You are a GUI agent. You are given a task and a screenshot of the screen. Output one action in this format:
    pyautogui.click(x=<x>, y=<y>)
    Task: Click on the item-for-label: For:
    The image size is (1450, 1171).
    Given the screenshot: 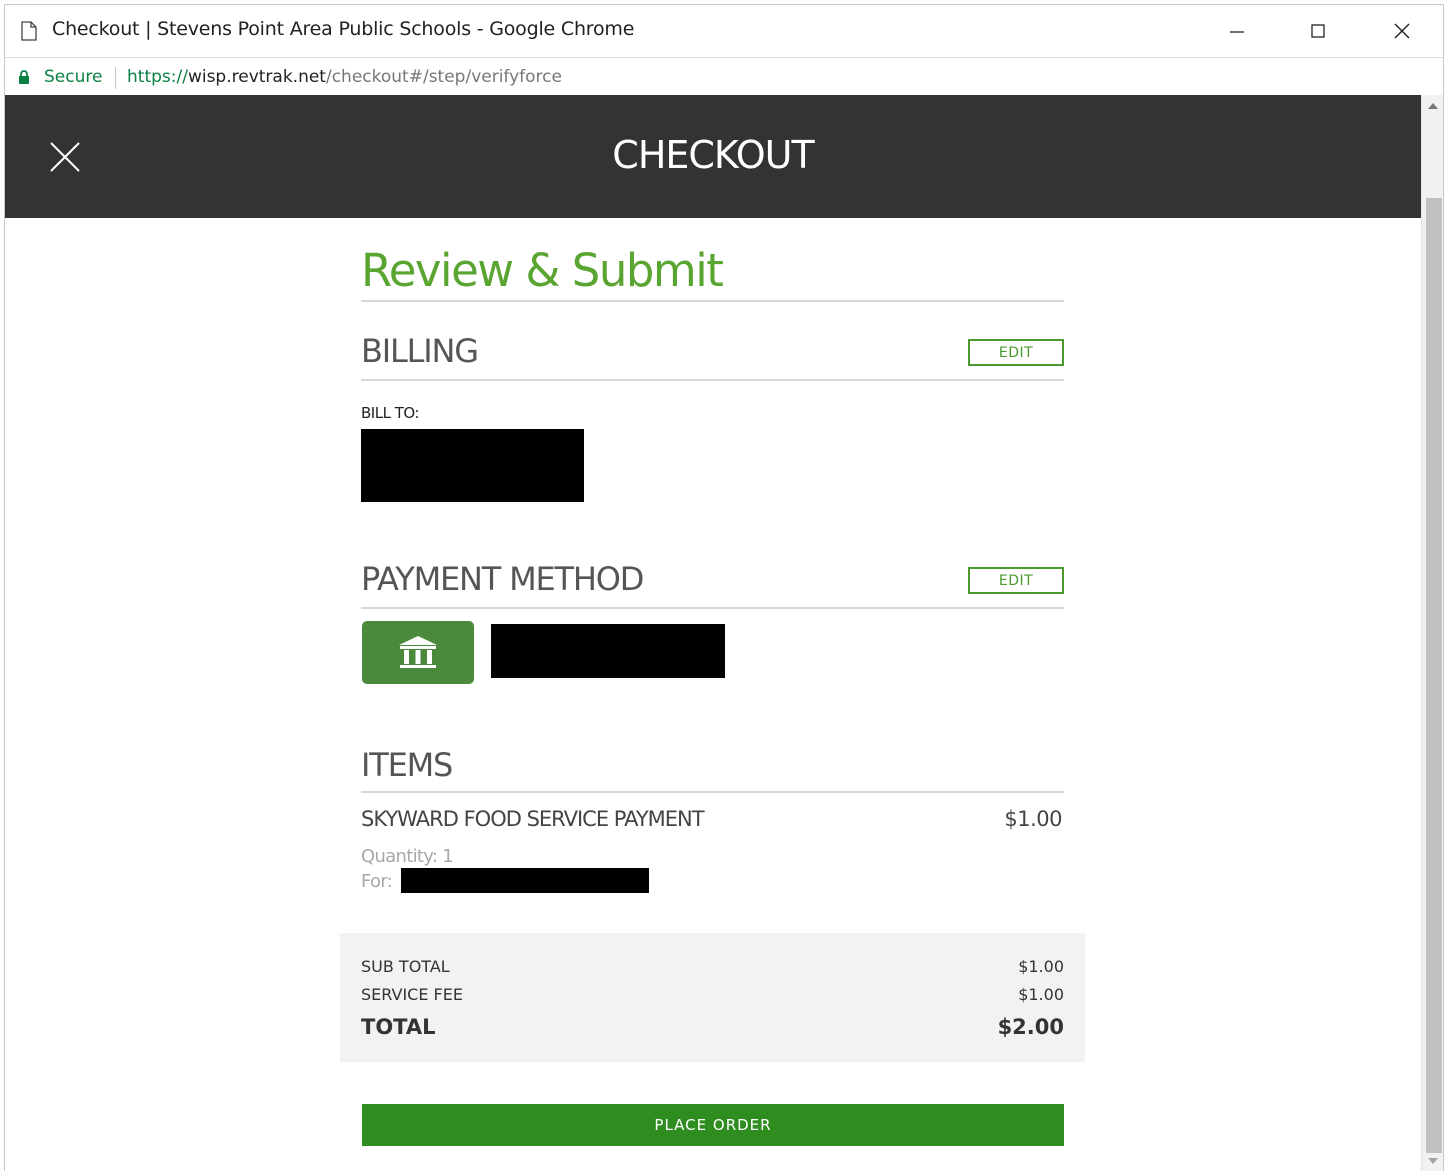 What is the action you would take?
    pyautogui.click(x=377, y=881)
    